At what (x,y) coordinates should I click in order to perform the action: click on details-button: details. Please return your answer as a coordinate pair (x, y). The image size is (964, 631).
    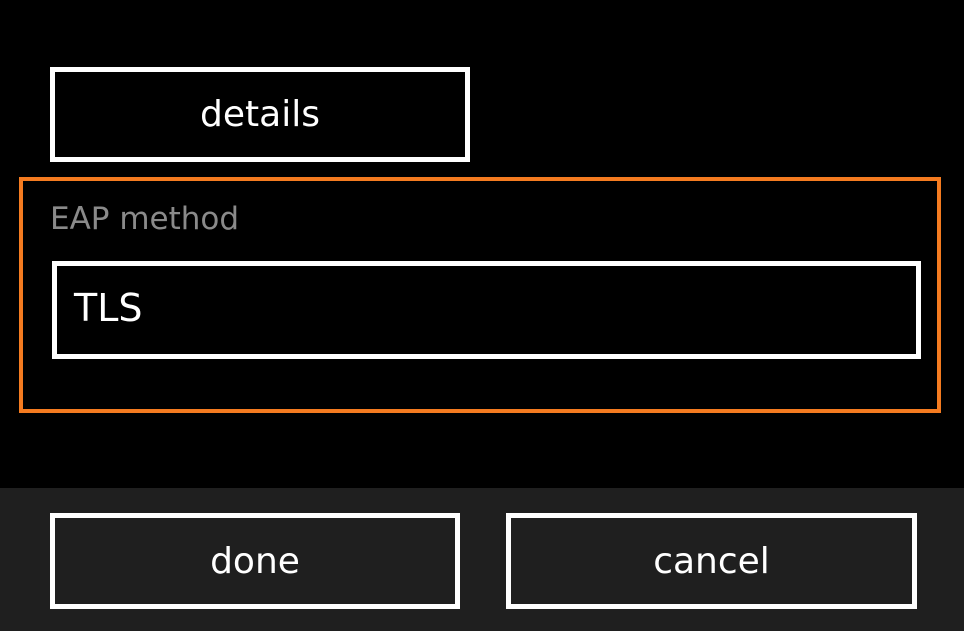
    Looking at the image, I should click on (260, 114).